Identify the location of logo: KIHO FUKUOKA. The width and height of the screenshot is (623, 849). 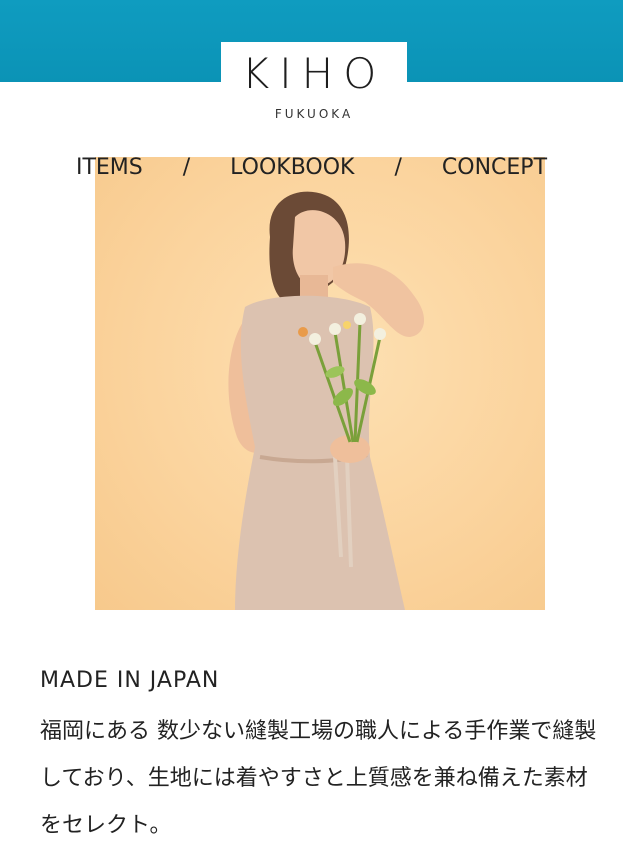
(314, 83).